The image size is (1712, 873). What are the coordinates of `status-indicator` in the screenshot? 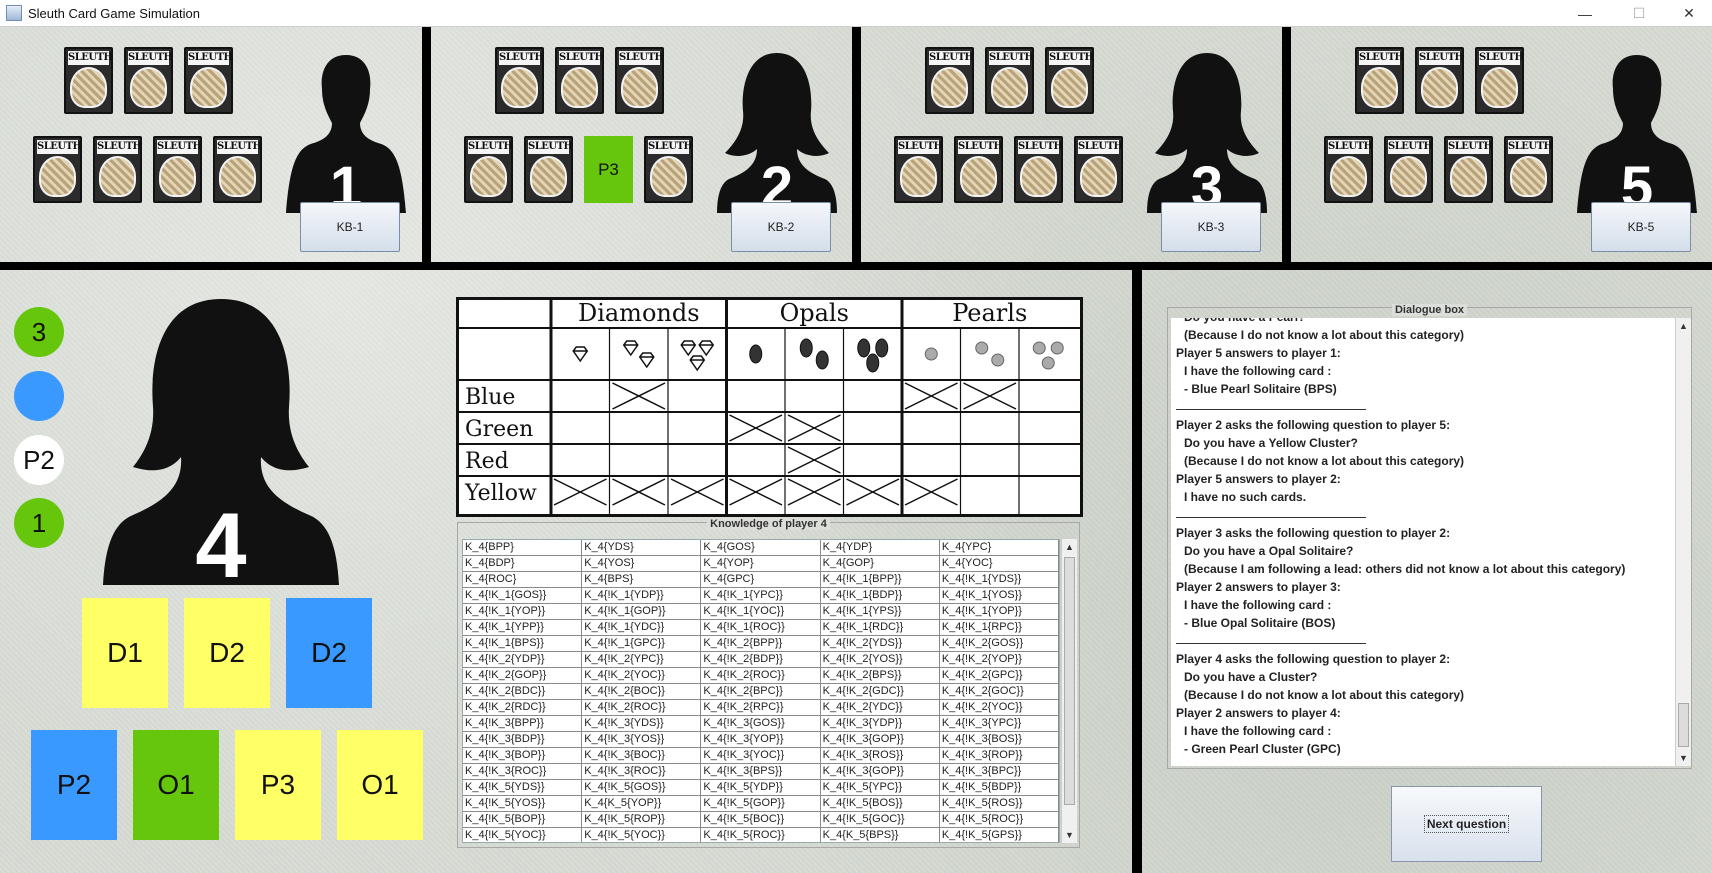 It's located at (39, 396).